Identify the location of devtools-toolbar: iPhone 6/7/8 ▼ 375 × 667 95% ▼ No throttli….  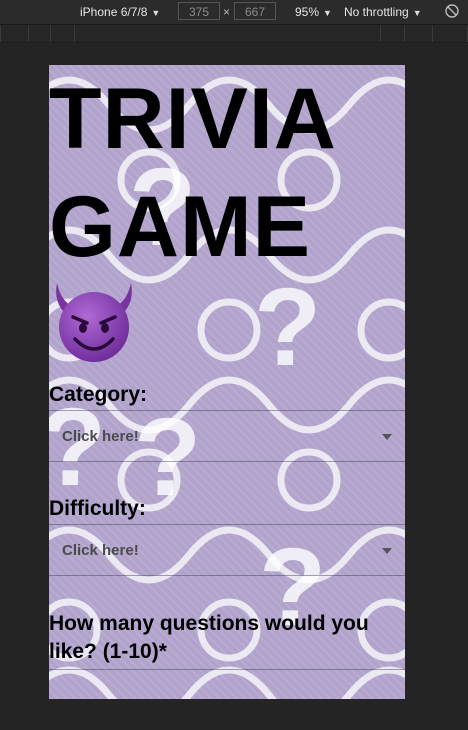
(234, 12).